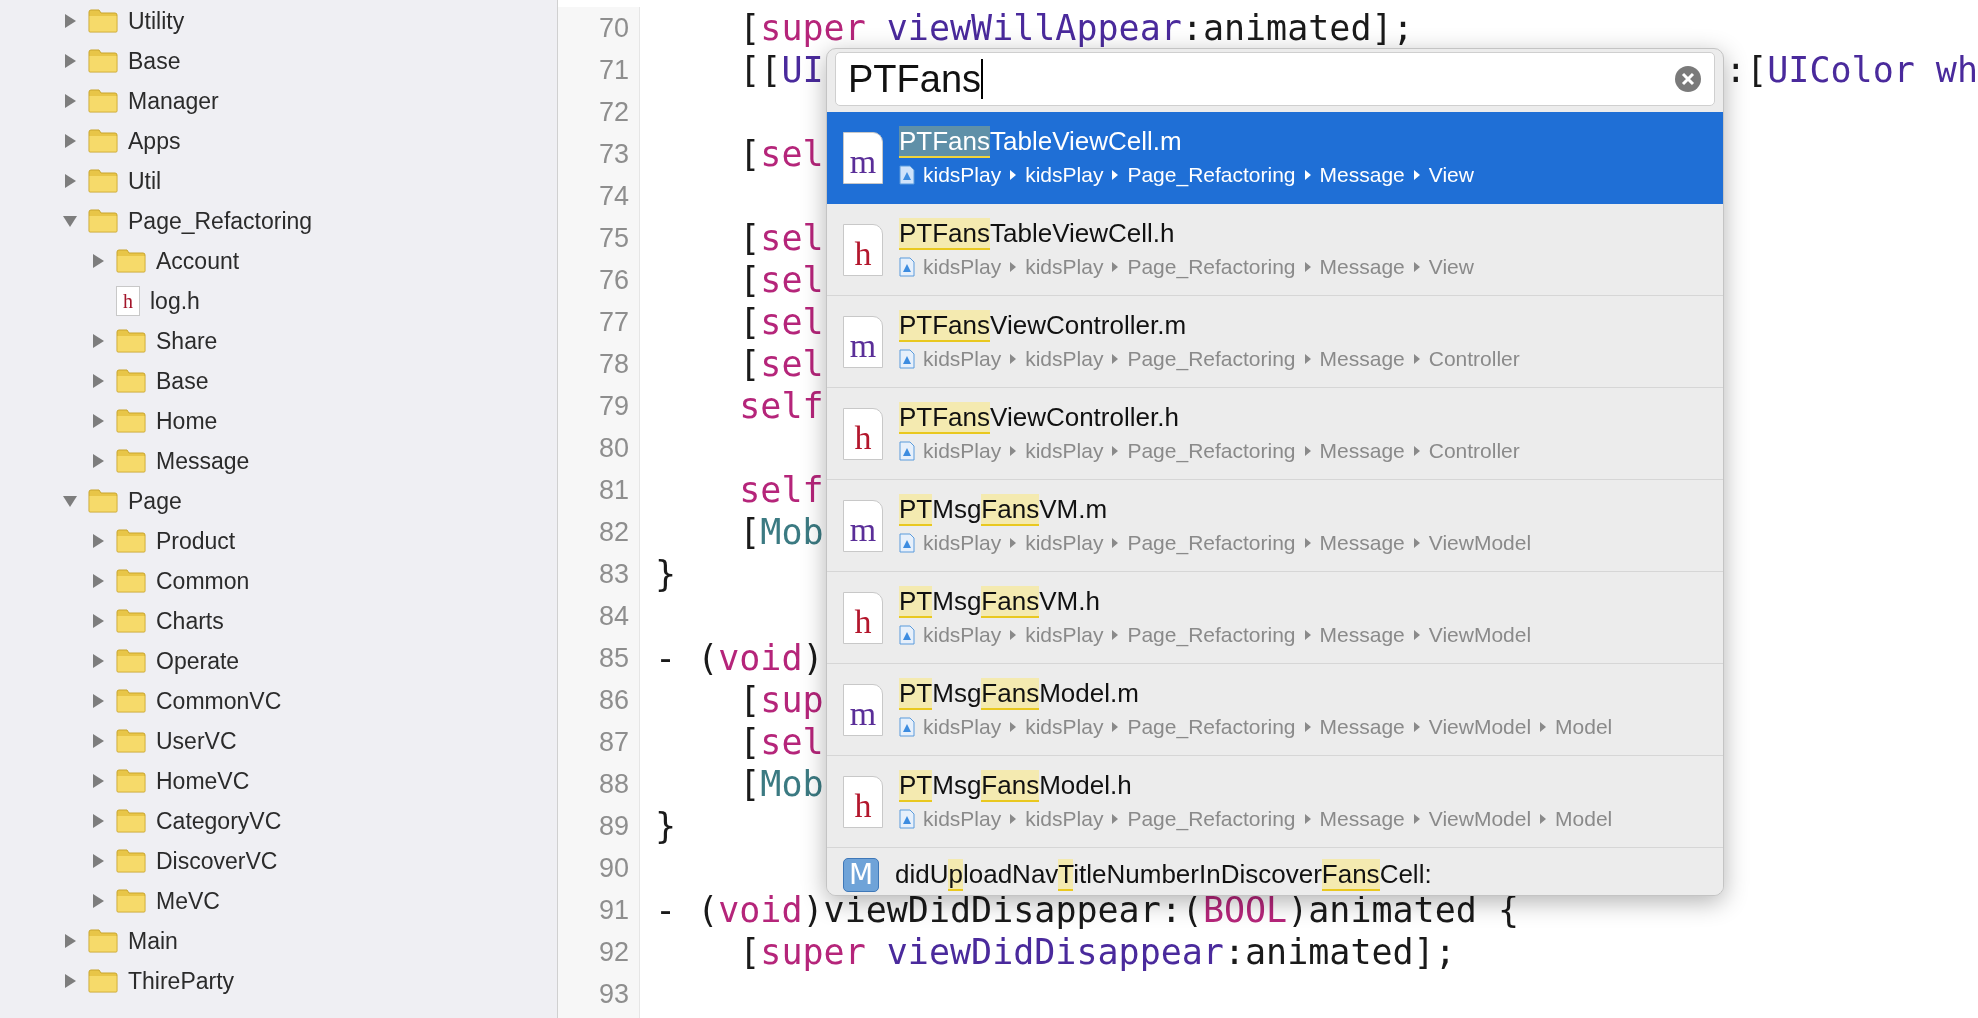  What do you see at coordinates (187, 421) in the screenshot?
I see `folder-label: Home` at bounding box center [187, 421].